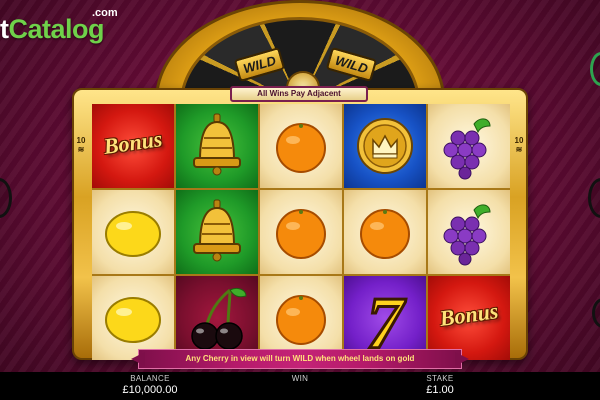 The image size is (600, 400). I want to click on win-display: WIN, so click(300, 379).